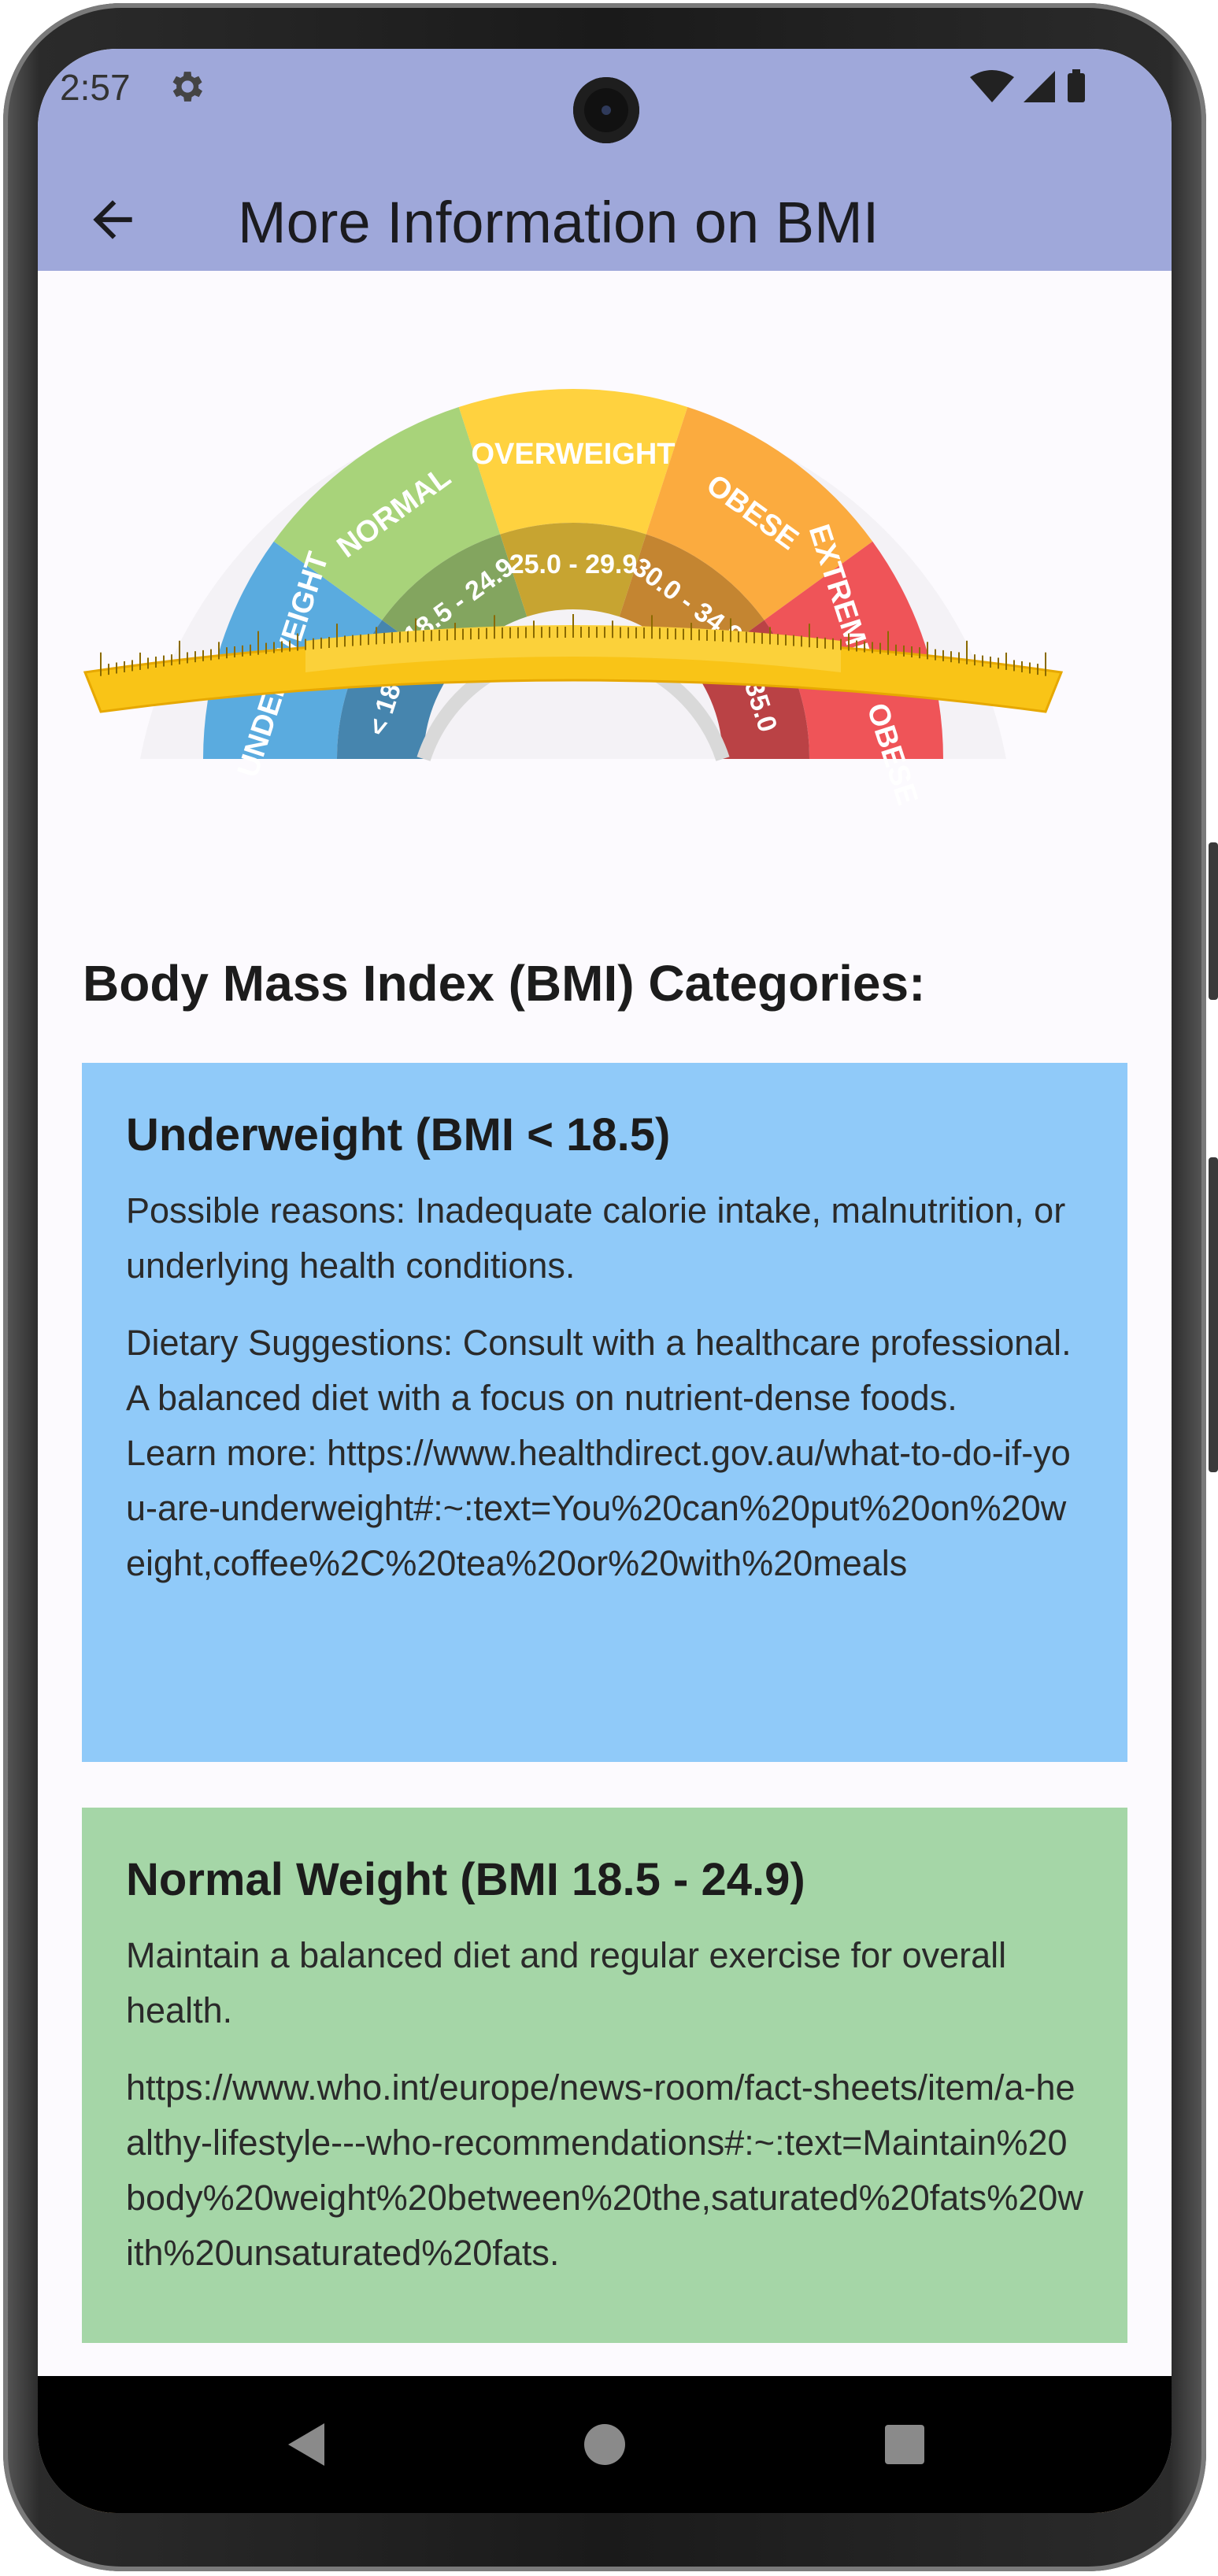  I want to click on section-heading: Body Mass Index (BMI) Categories:, so click(505, 983).